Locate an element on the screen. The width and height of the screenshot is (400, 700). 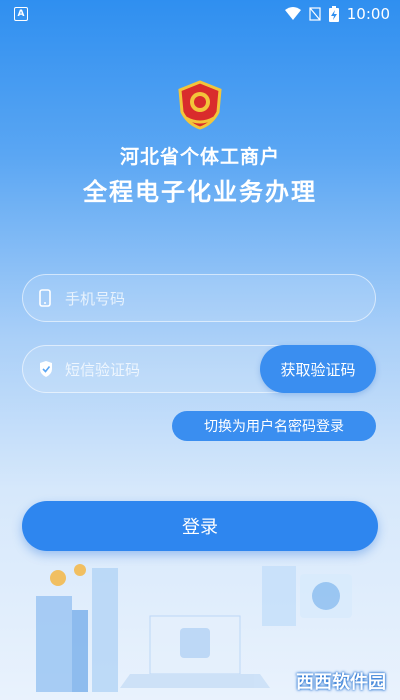
title-line2: 全程电子化业务办理 is located at coordinates (200, 192).